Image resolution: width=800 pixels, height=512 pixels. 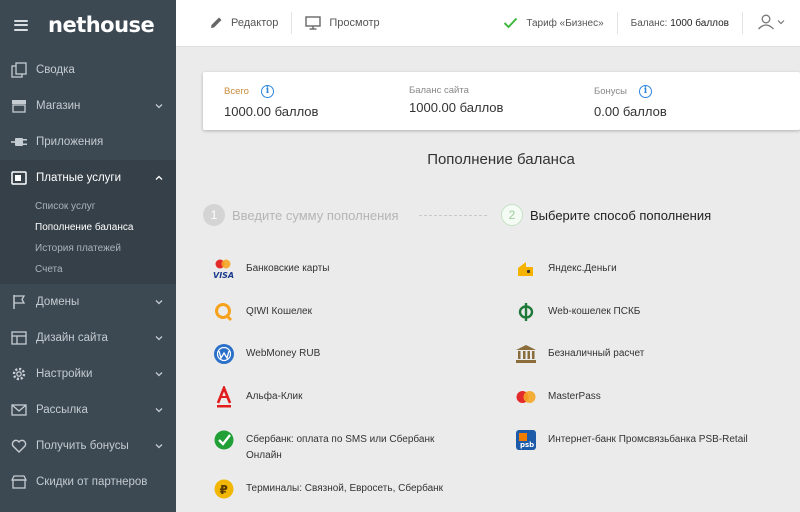 I want to click on sidebar-item-label: Получить бонусы, so click(x=82, y=446).